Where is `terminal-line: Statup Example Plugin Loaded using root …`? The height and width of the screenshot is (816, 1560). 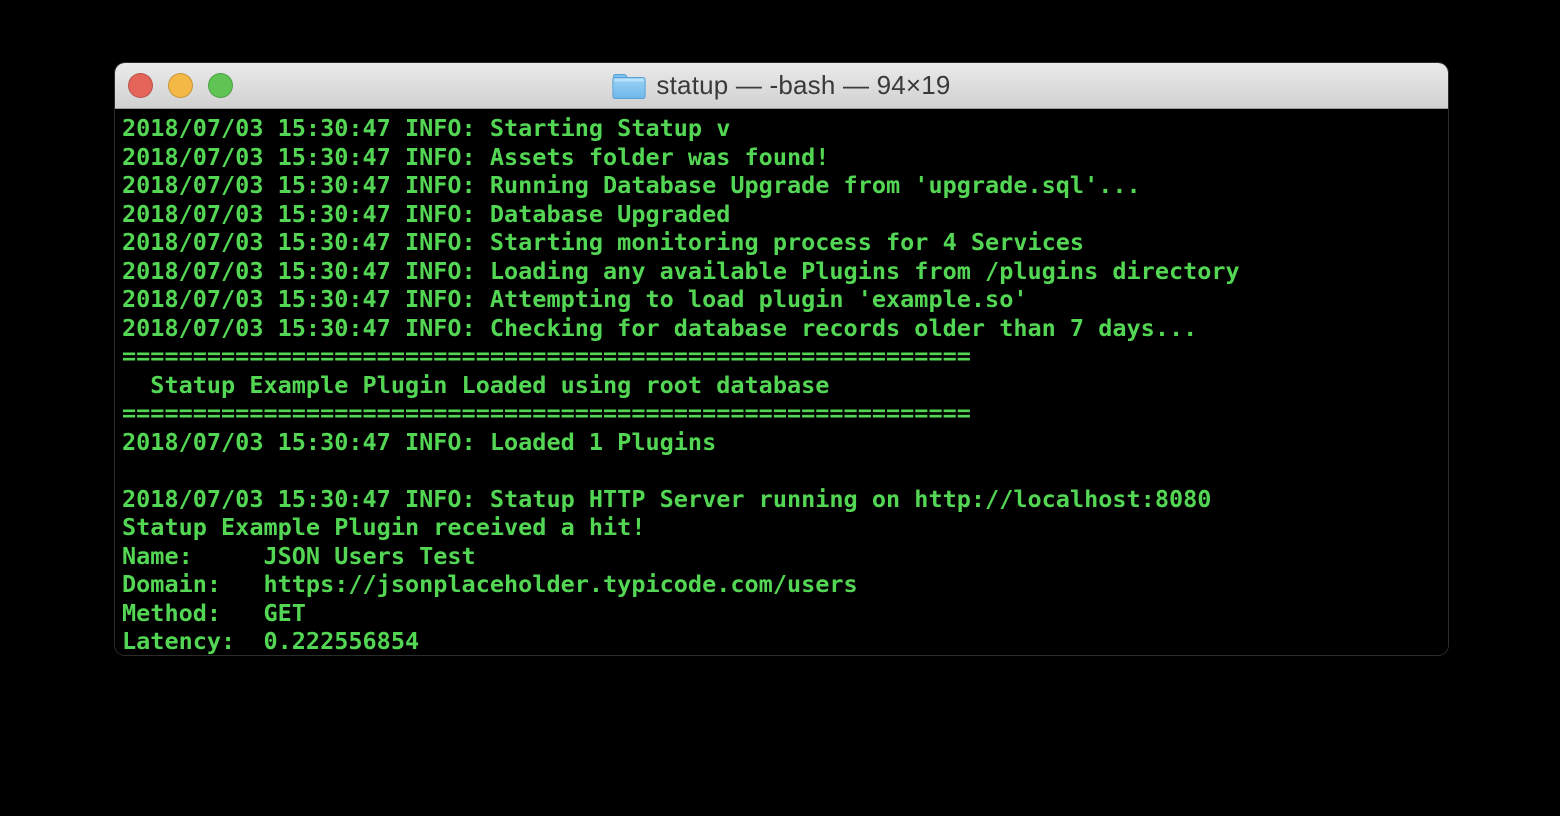 terminal-line: Statup Example Plugin Loaded using root … is located at coordinates (476, 384).